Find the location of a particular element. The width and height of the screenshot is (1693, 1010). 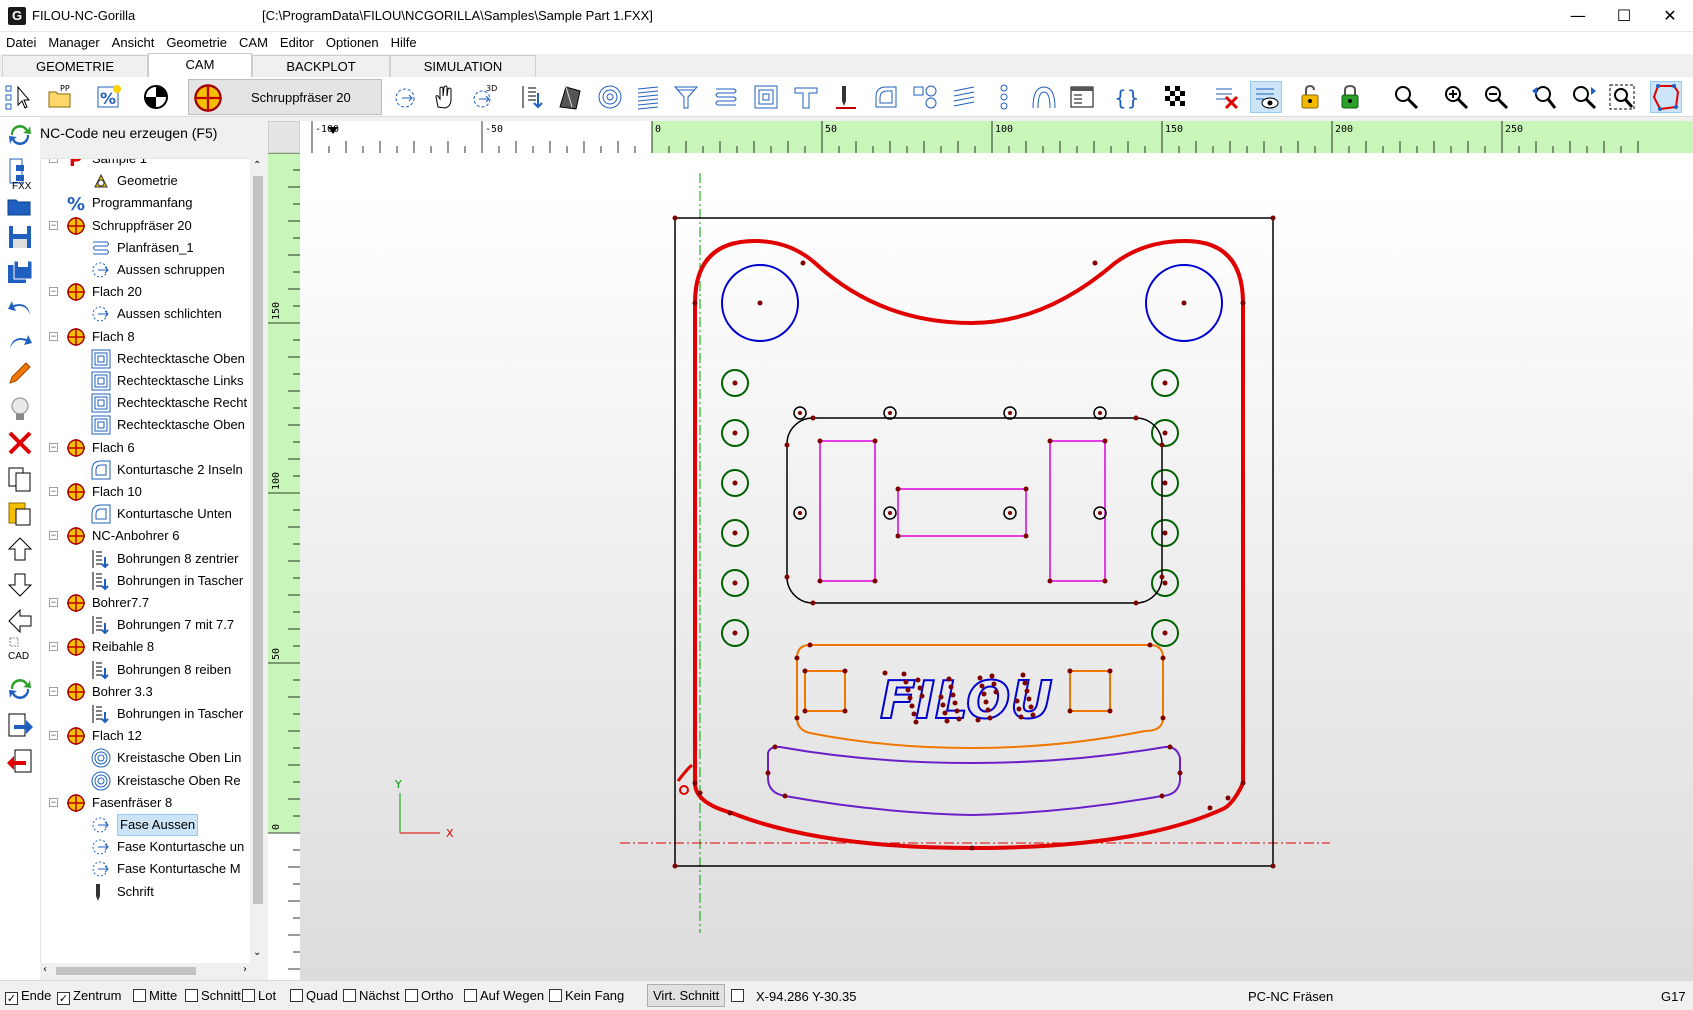

import-icon is located at coordinates (20, 761).